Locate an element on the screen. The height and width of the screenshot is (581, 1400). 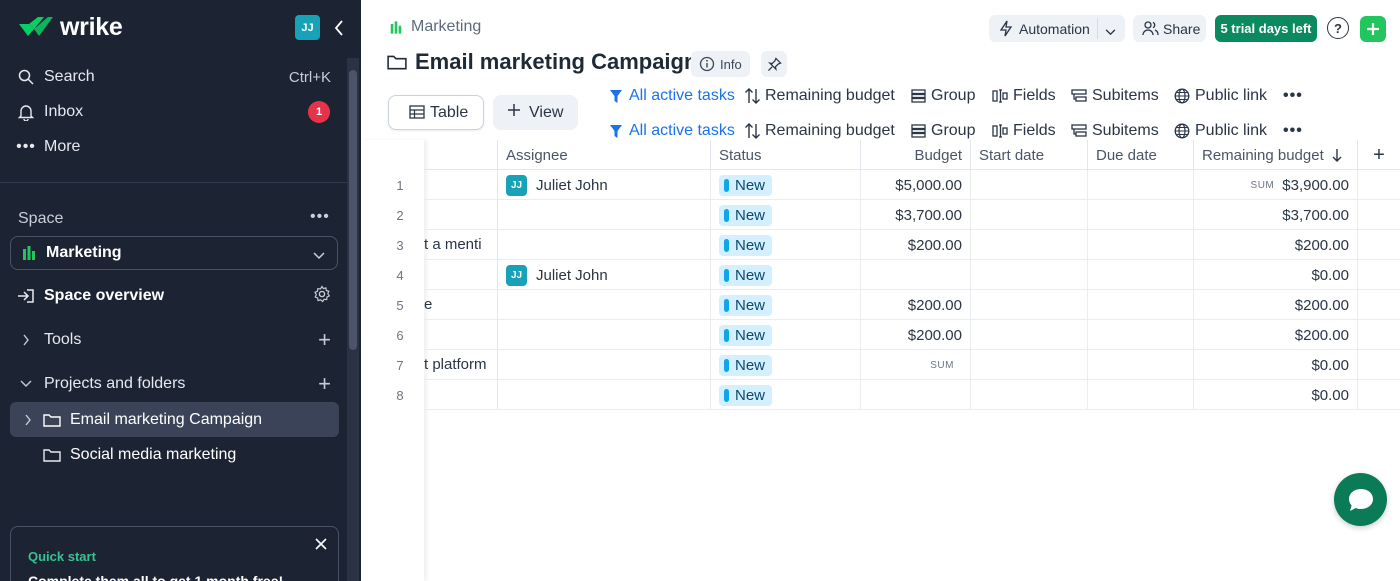
pin-button is located at coordinates (774, 64).